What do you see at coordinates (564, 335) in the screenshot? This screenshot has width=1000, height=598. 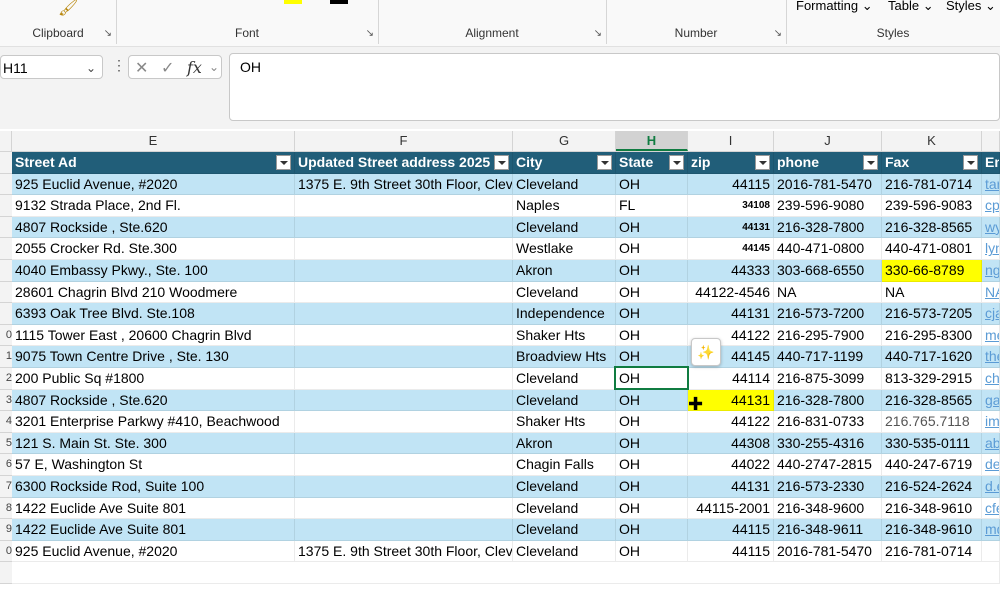 I see `cell-city: Shaker Hts` at bounding box center [564, 335].